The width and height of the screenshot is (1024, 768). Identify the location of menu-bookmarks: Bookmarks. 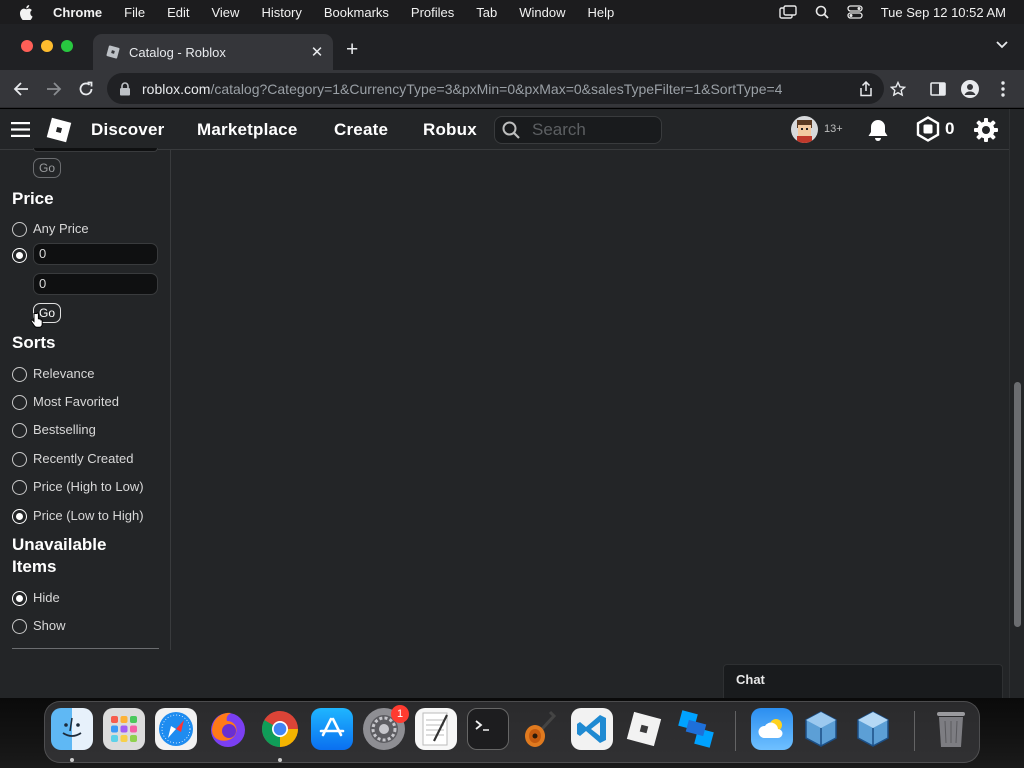
(356, 12).